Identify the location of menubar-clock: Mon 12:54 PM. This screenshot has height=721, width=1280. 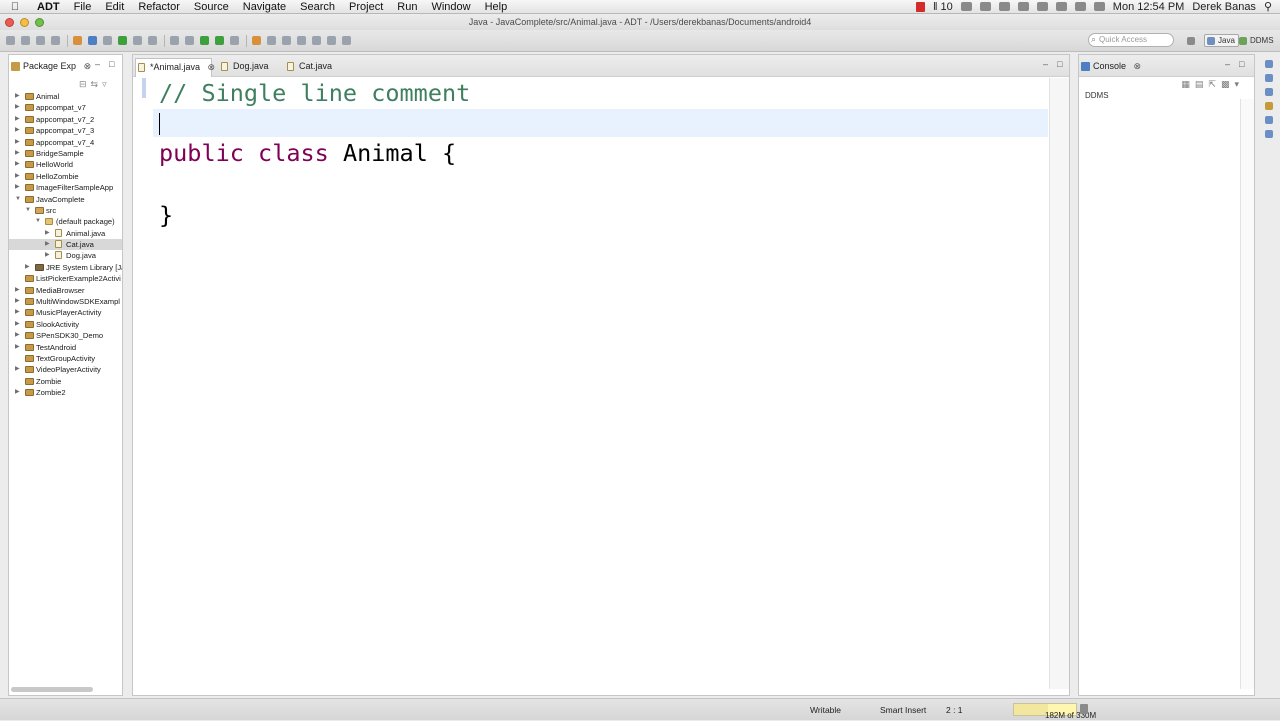
(1149, 7).